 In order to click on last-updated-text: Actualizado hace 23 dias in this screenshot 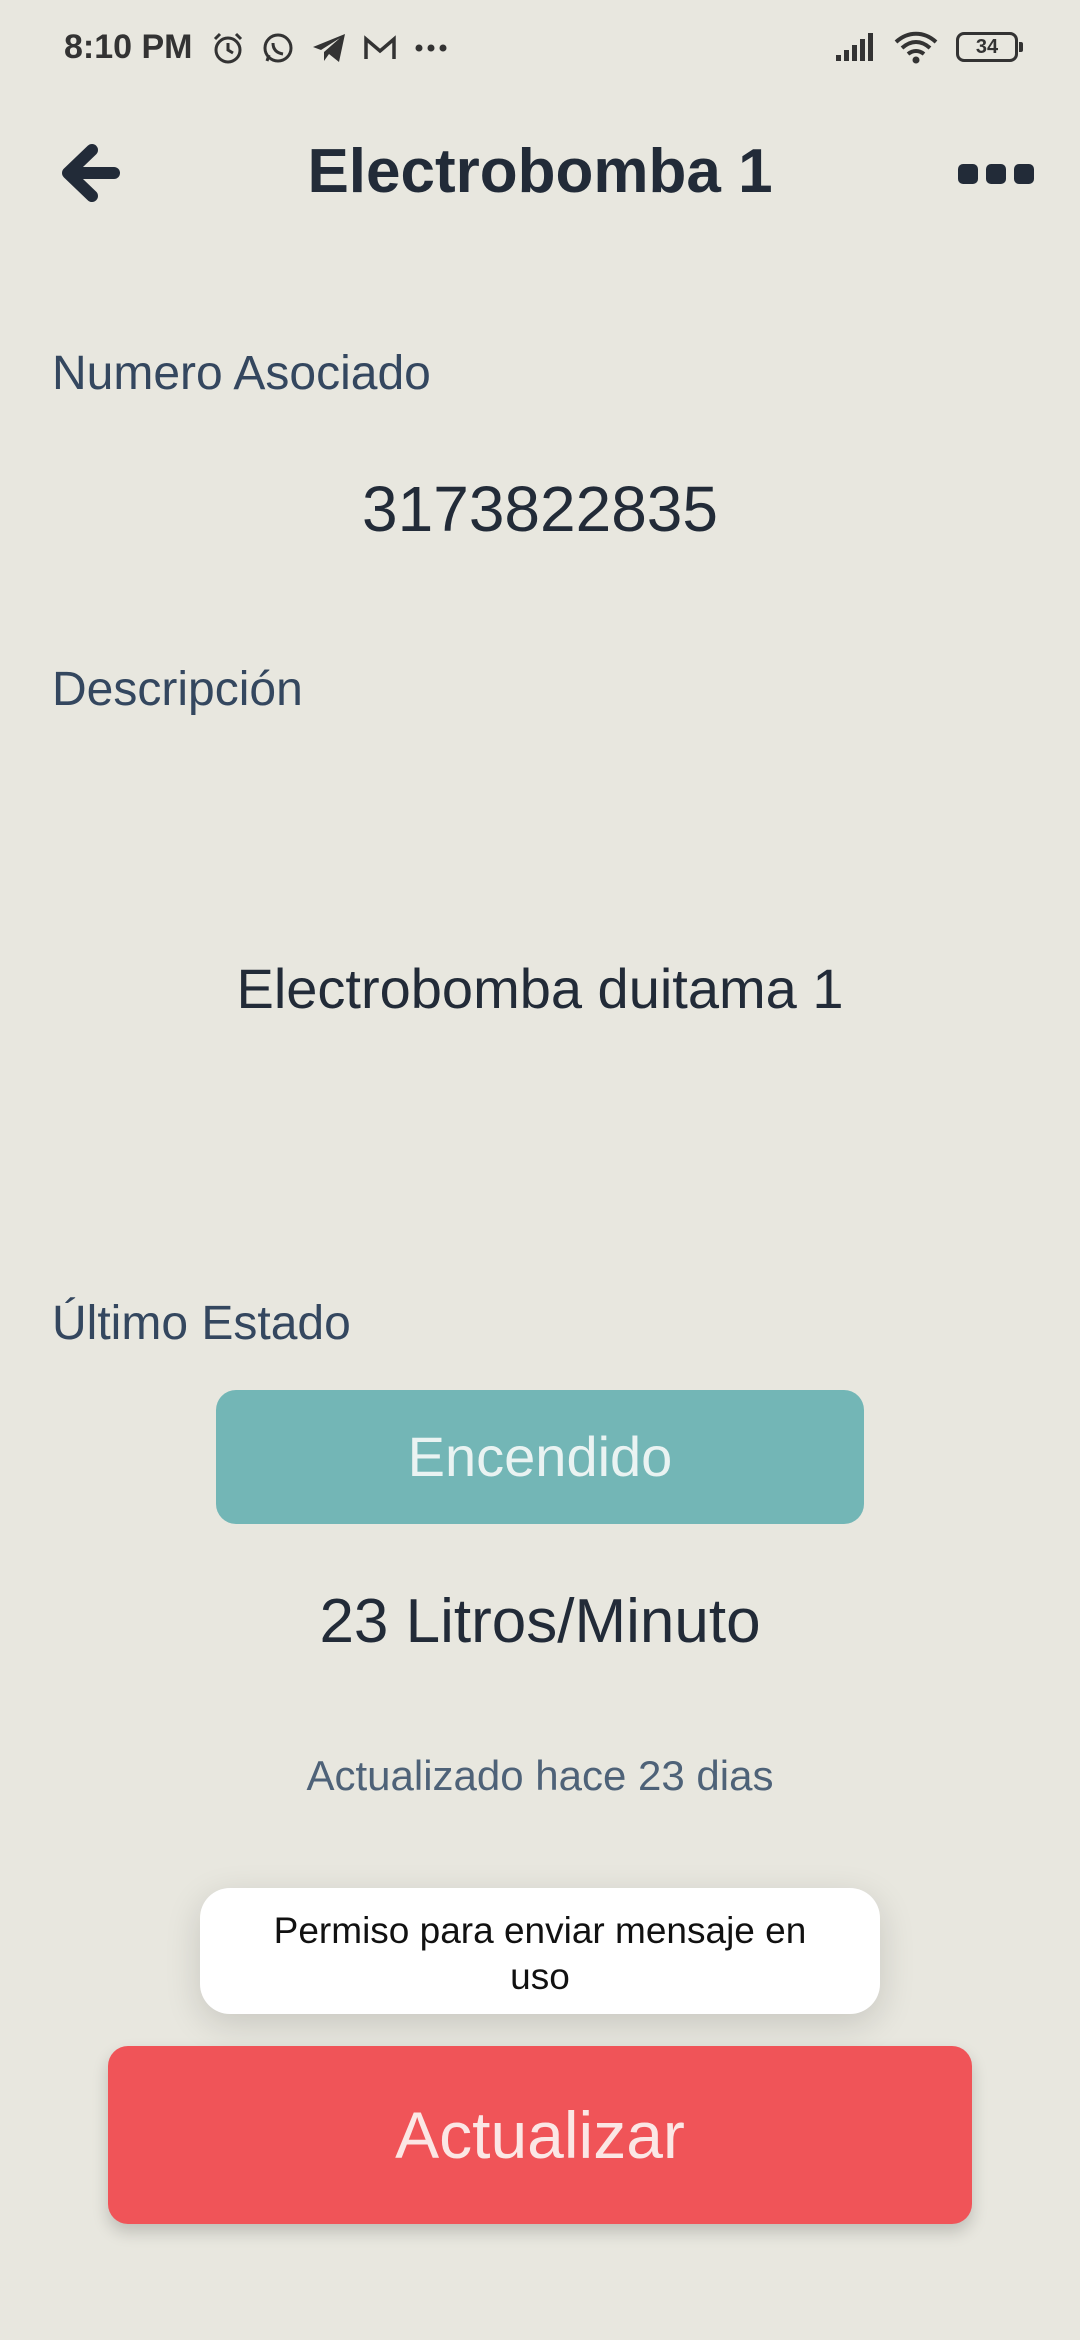, I will do `click(540, 1775)`.